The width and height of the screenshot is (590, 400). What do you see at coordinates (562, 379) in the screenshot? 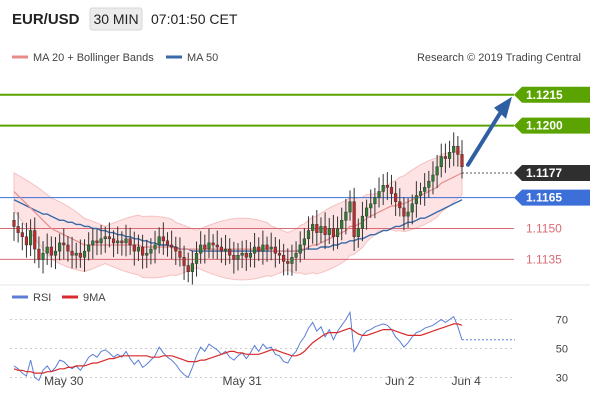
I see `rsi-tick-30: 30` at bounding box center [562, 379].